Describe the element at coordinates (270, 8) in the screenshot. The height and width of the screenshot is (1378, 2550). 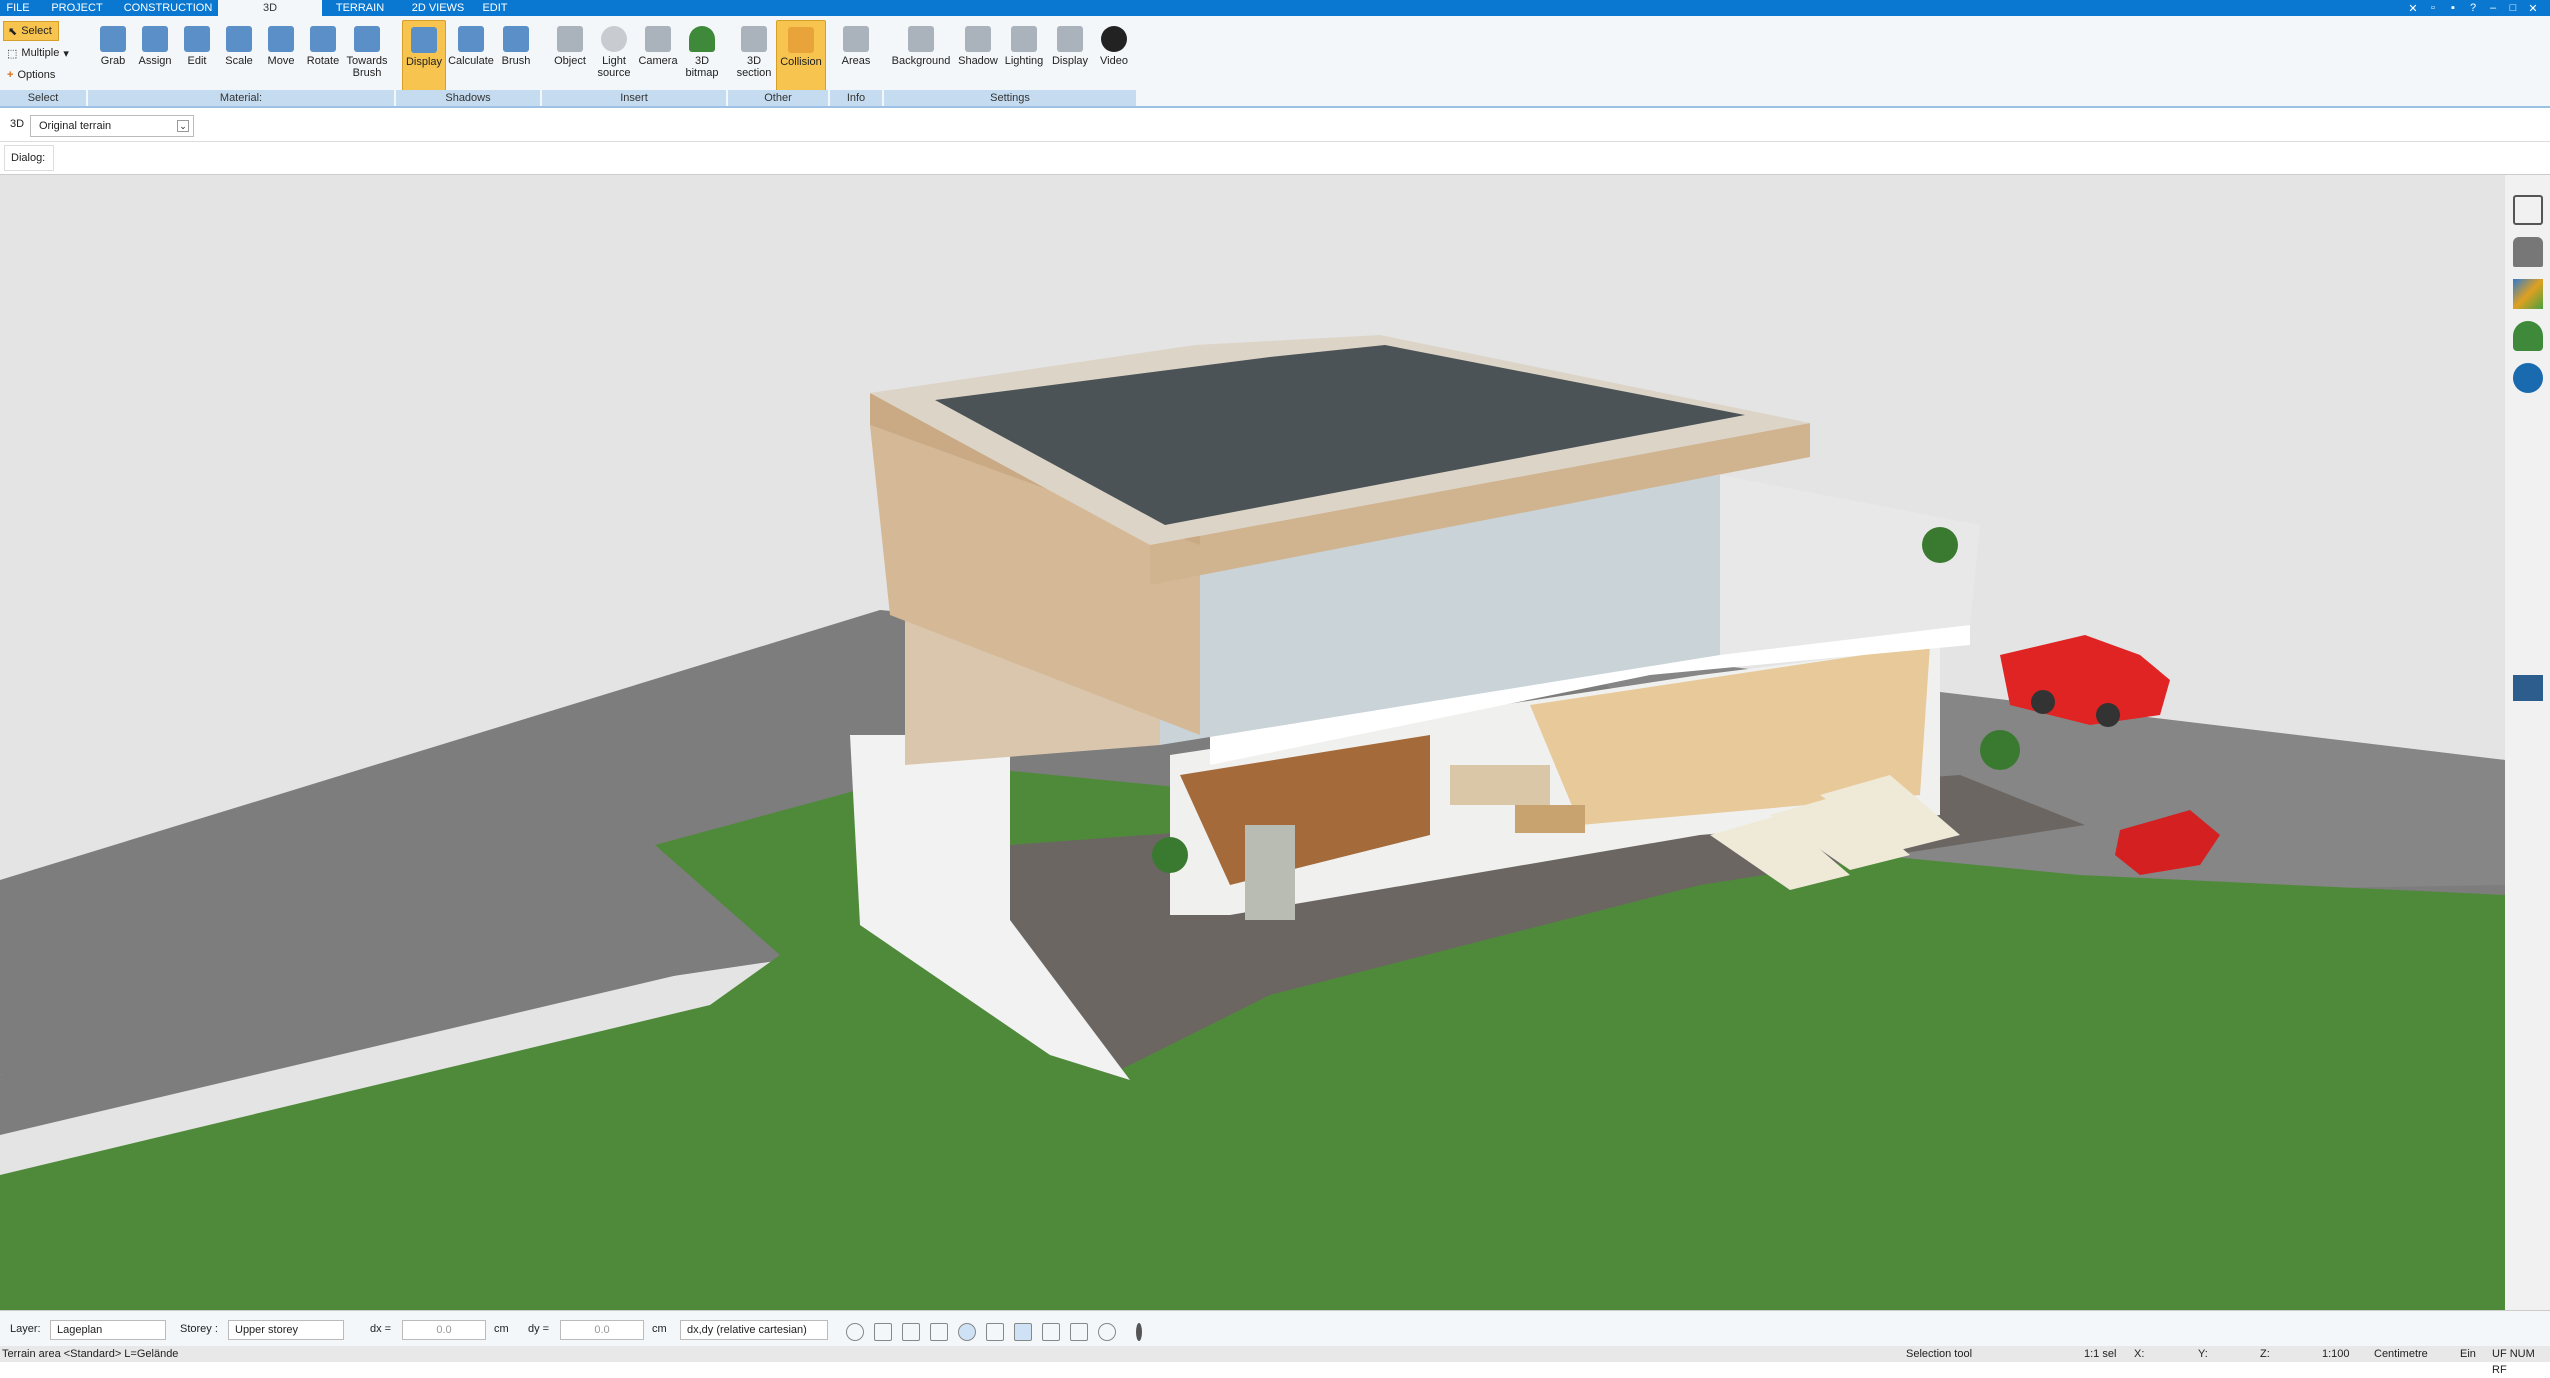
I see `tab-3d: 3D` at that location.